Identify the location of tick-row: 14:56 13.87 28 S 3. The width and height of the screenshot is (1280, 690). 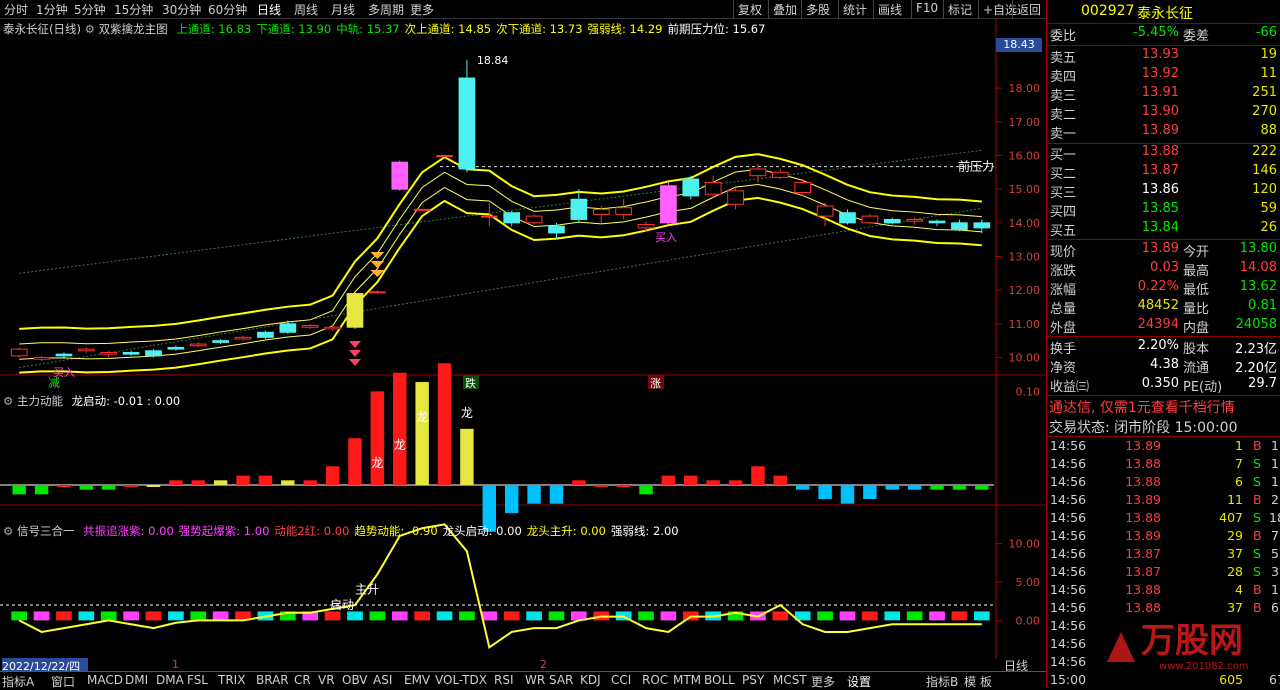
(1163, 573).